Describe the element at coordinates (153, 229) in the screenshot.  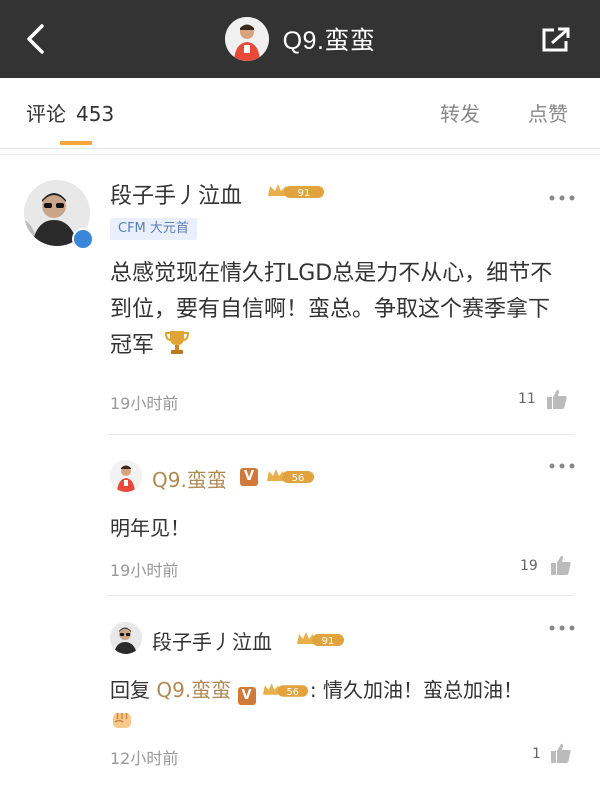
I see `user-tag: CFM 大元首` at that location.